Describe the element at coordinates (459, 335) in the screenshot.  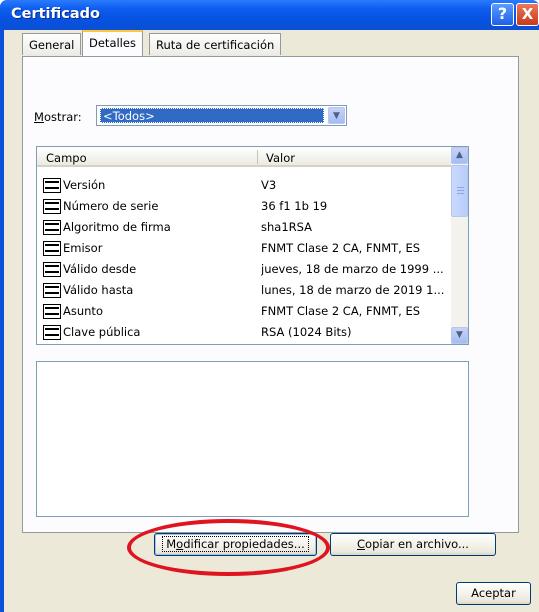
I see `scroll-down-icon: ▼` at that location.